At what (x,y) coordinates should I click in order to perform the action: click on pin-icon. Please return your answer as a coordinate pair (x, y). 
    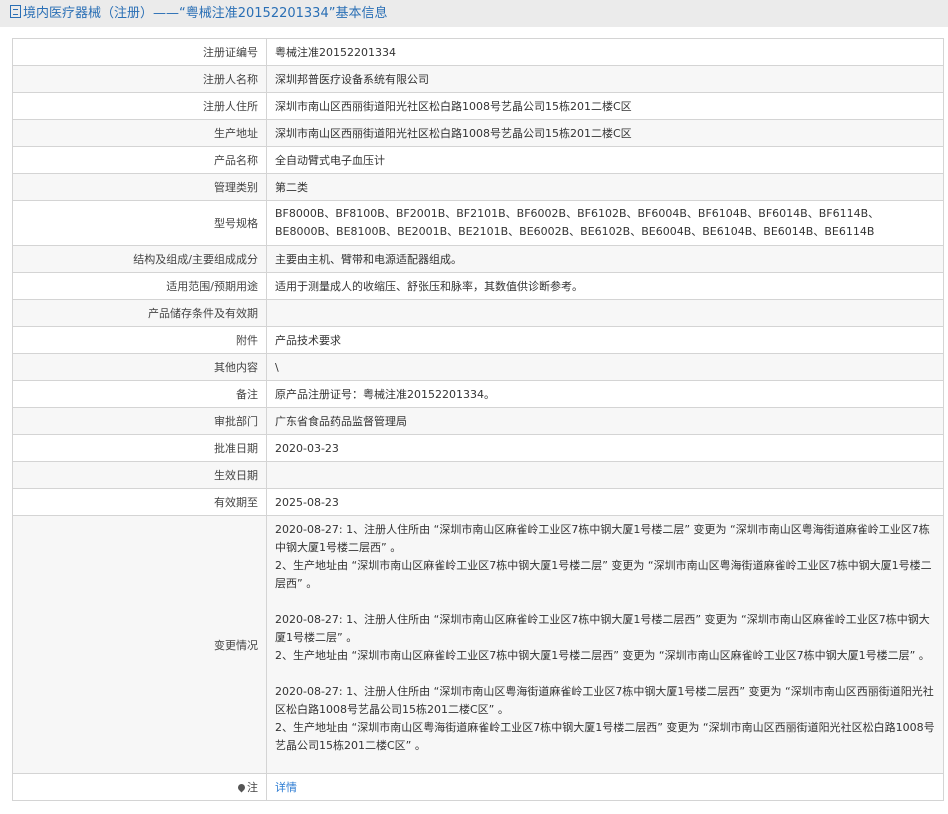
    Looking at the image, I should click on (241, 787).